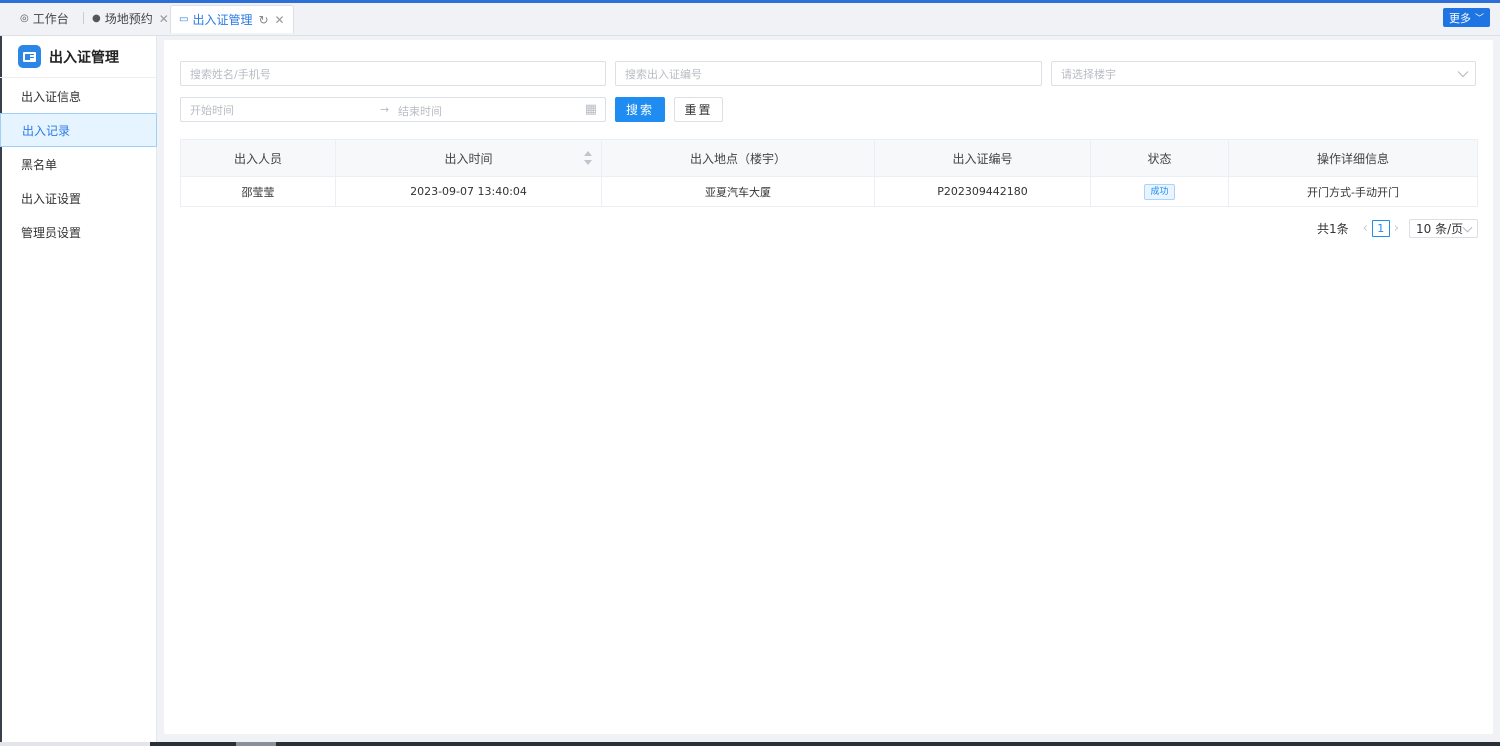 Image resolution: width=1500 pixels, height=746 pixels. Describe the element at coordinates (588, 158) in the screenshot. I see `sort-icon` at that location.